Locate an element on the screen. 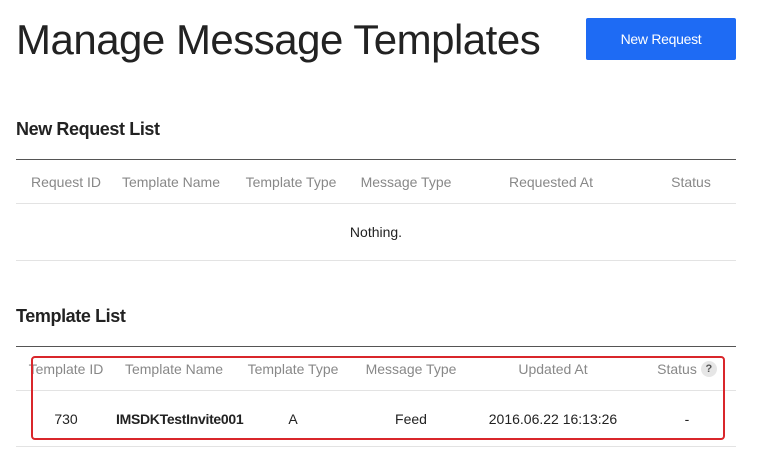 The width and height of the screenshot is (760, 457). column-header-requested-at: Requested At is located at coordinates (551, 181).